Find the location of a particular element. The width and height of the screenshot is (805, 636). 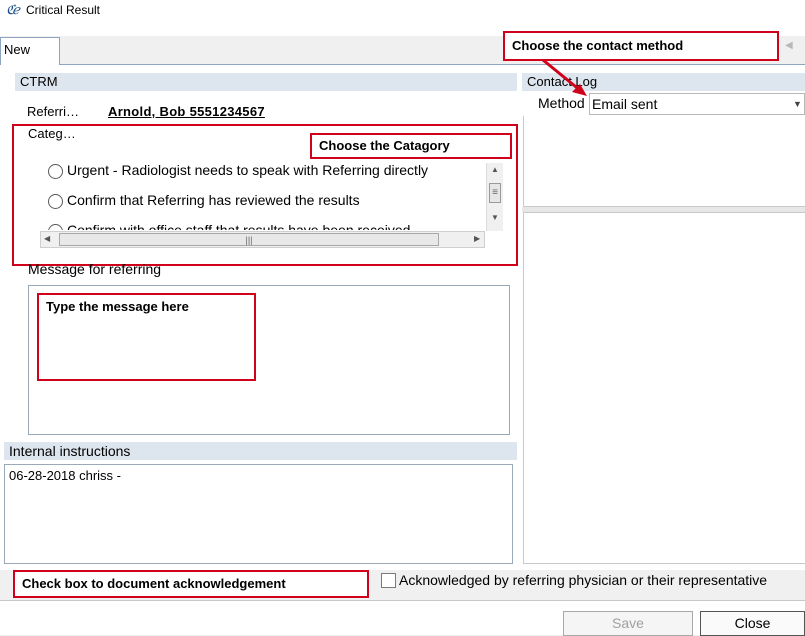

annotation-arrow-icon is located at coordinates (564, 77).